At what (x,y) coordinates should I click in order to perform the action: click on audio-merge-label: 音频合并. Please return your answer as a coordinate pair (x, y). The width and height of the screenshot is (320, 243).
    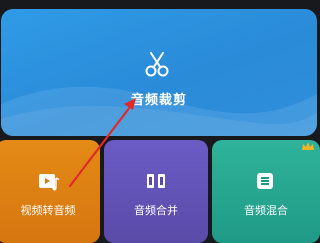
    Looking at the image, I should click on (156, 210).